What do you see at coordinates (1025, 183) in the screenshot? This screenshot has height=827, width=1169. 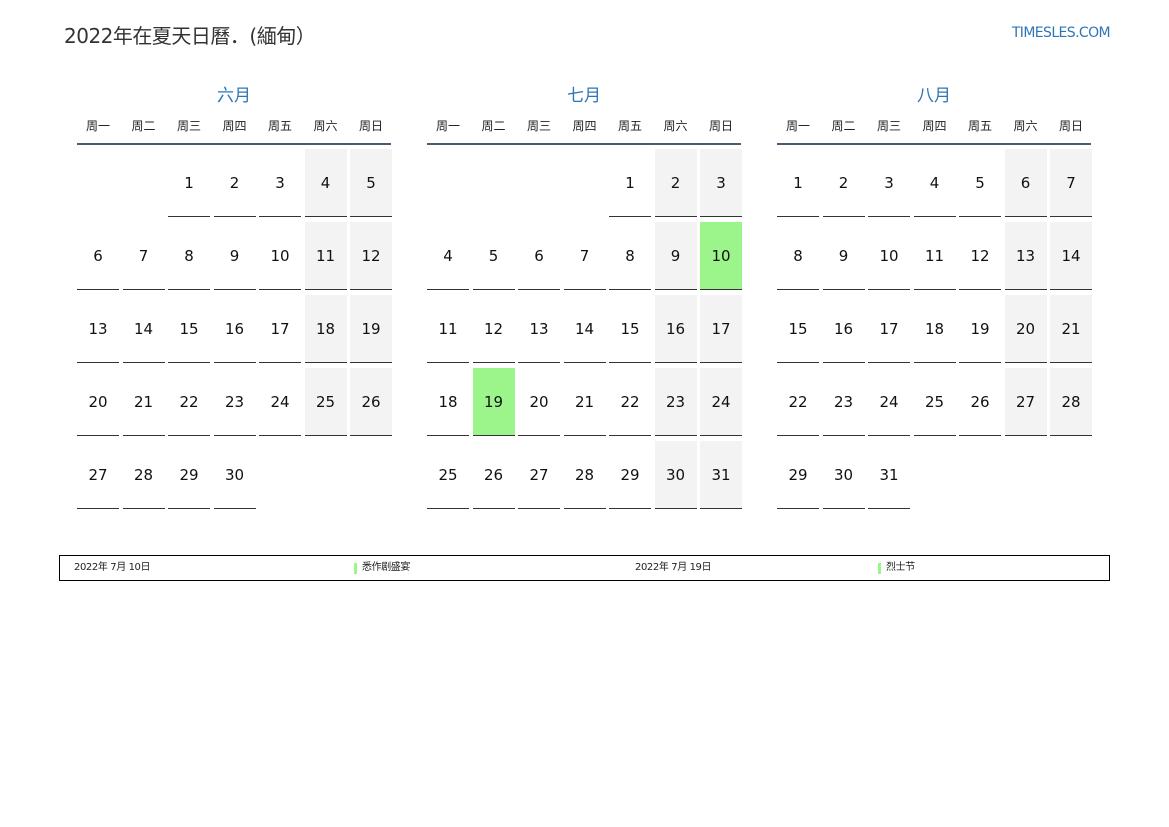 I see `day-cell: 6` at bounding box center [1025, 183].